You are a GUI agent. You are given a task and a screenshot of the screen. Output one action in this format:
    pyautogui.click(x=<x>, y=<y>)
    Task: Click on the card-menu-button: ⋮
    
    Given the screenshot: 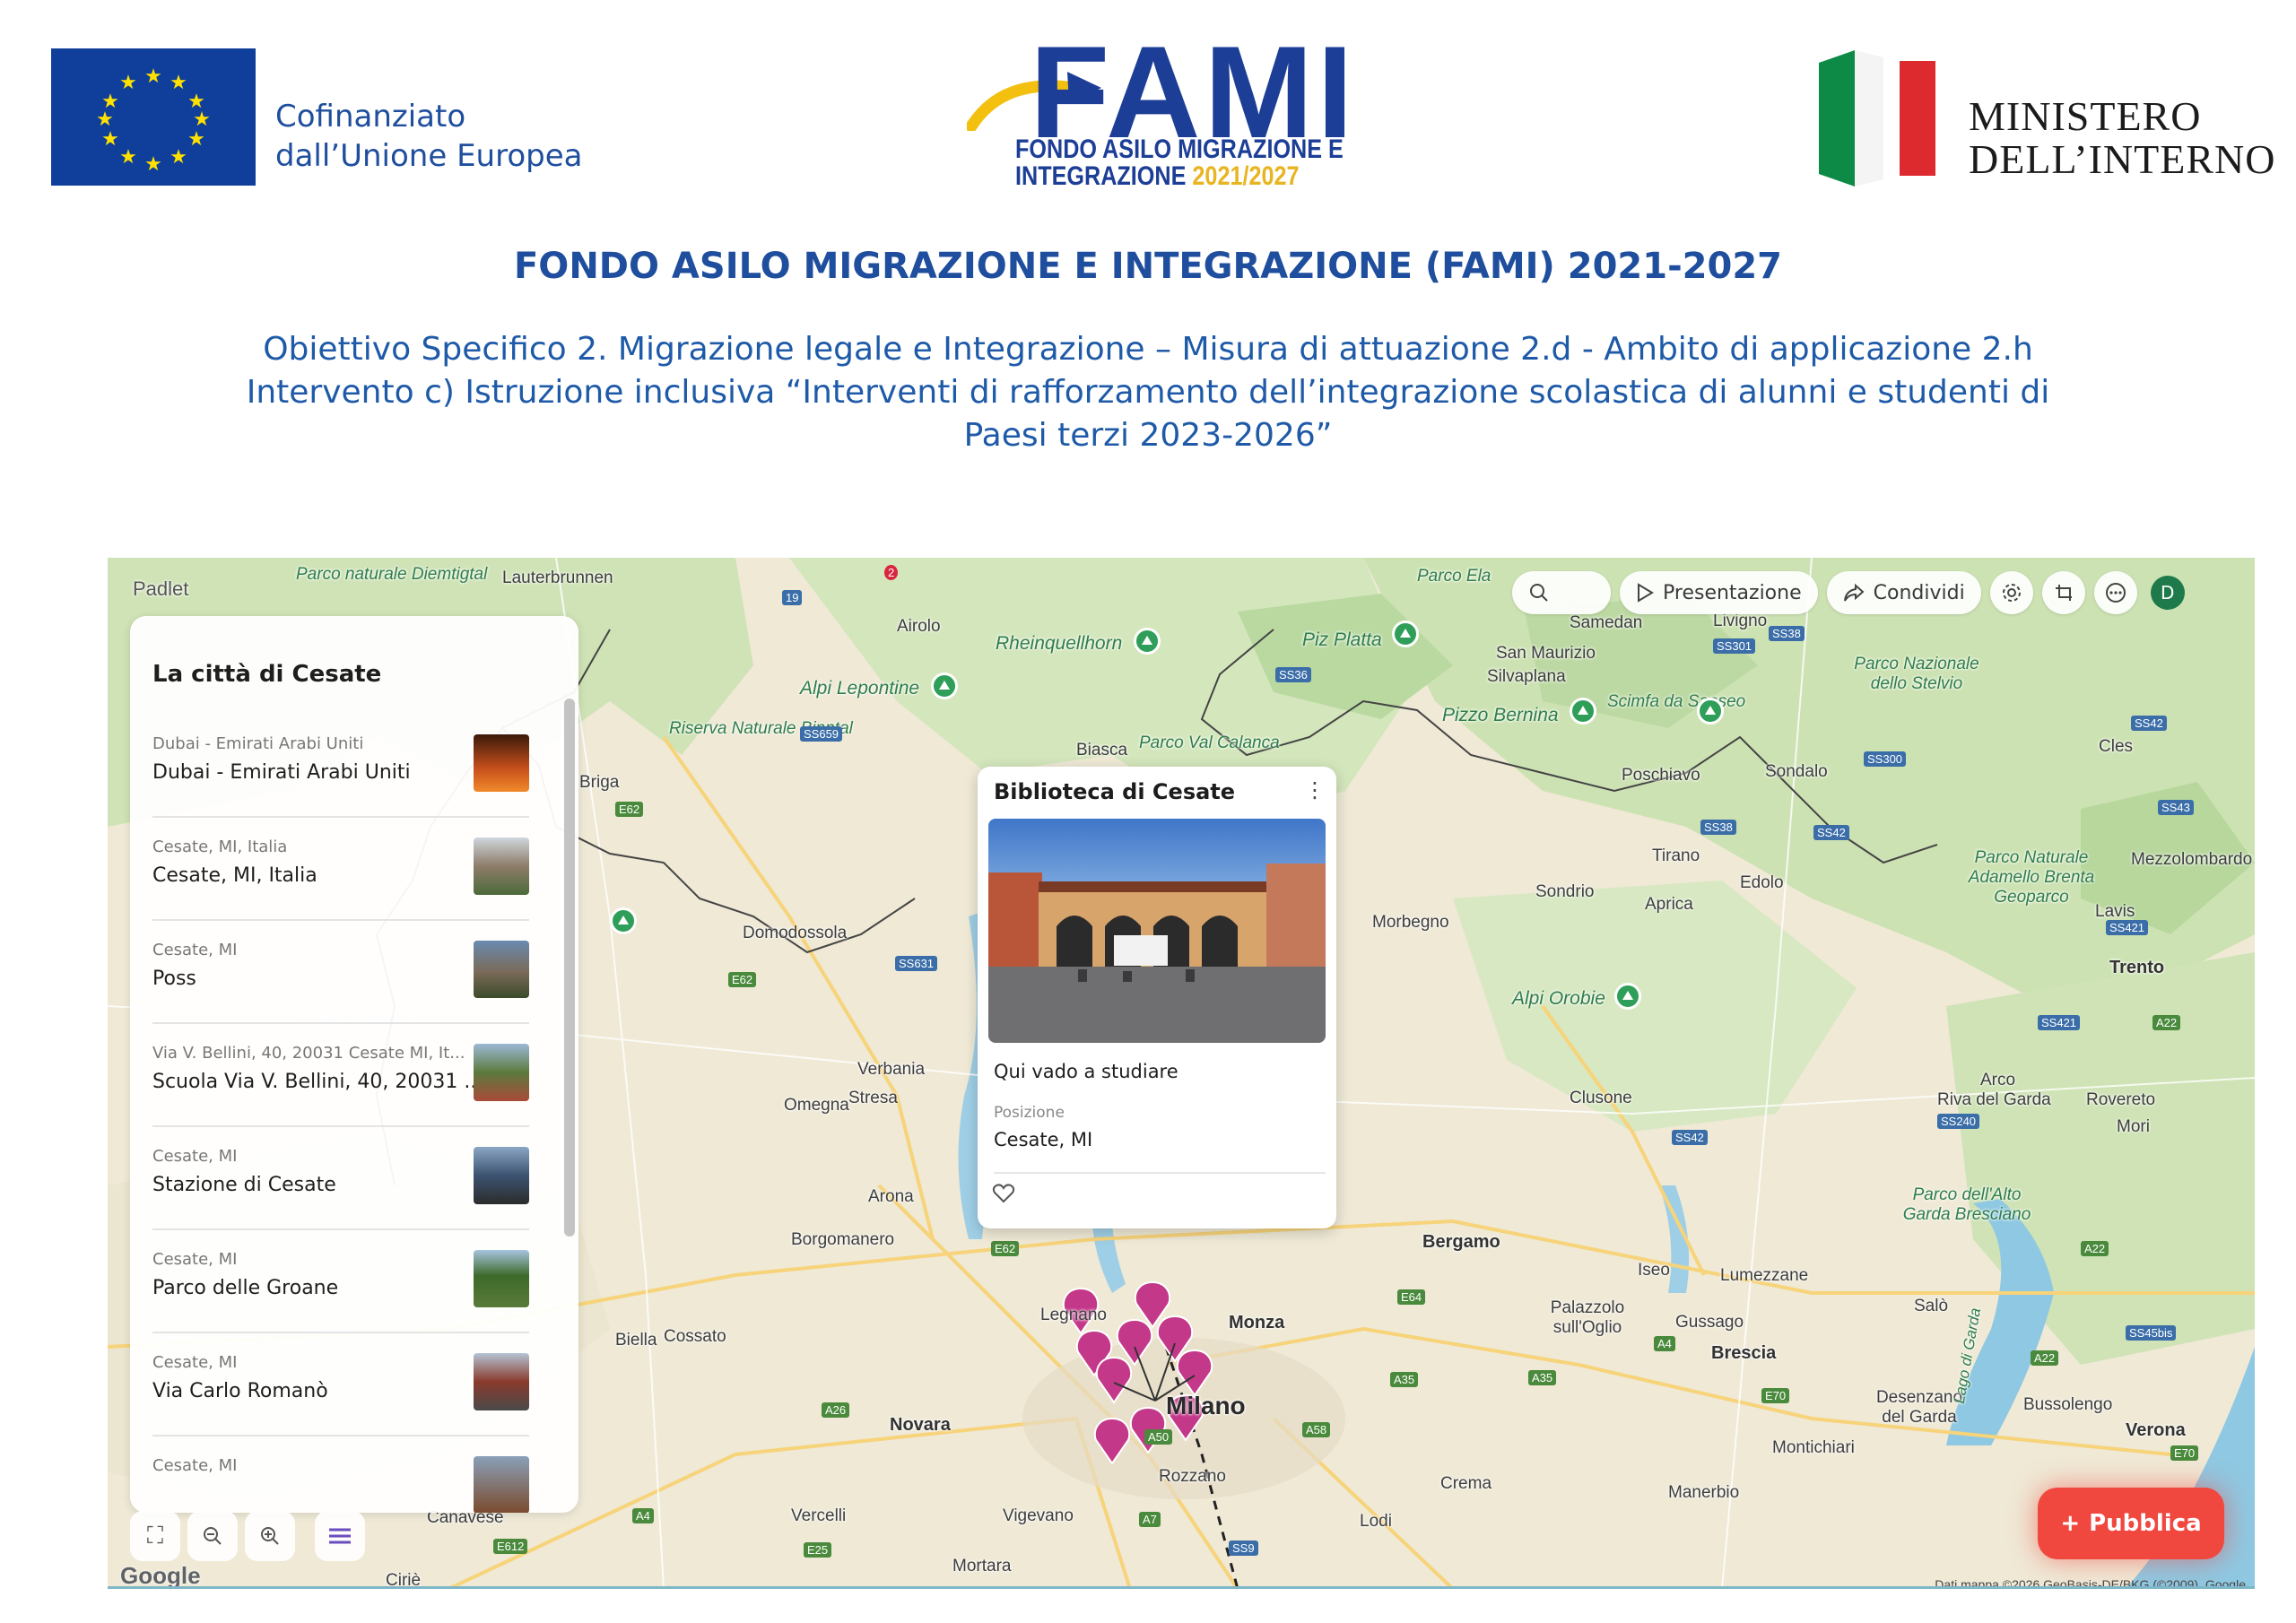 What is the action you would take?
    pyautogui.click(x=1315, y=790)
    